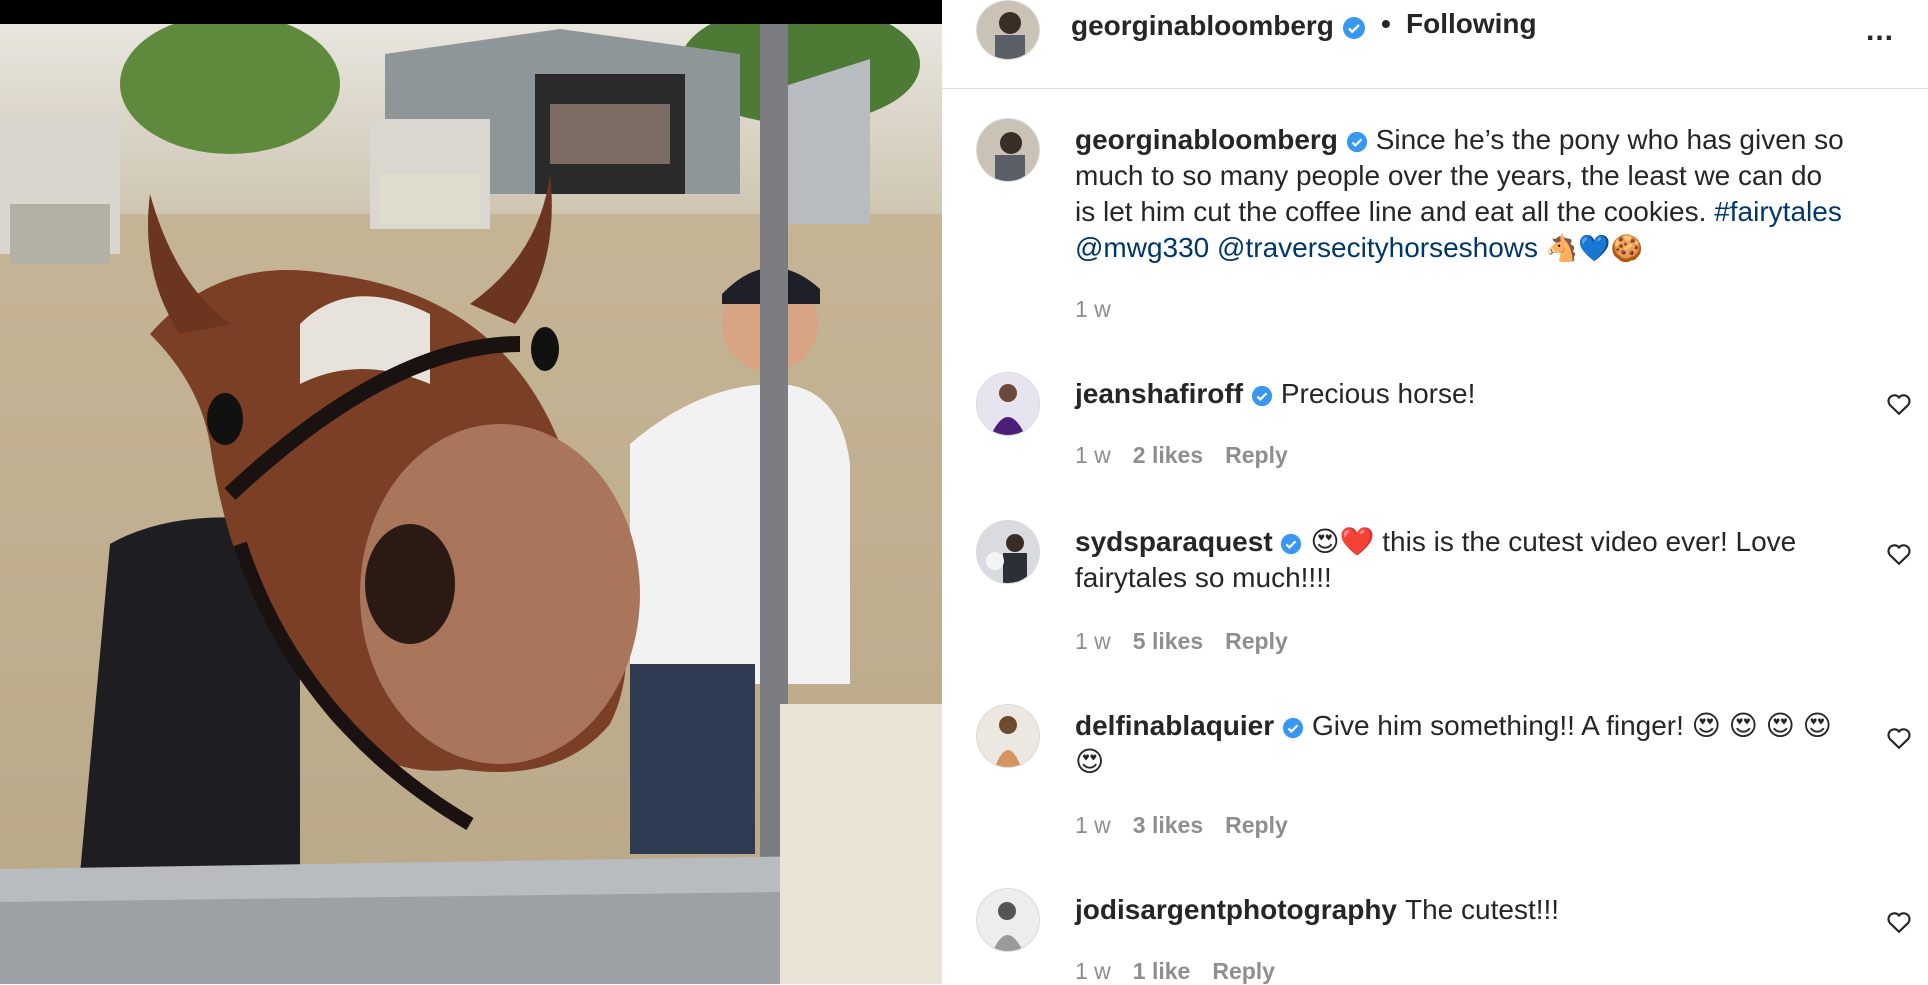 The width and height of the screenshot is (1928, 985). I want to click on comment-text: jodisargentphotography The cutest!!!, so click(1462, 910).